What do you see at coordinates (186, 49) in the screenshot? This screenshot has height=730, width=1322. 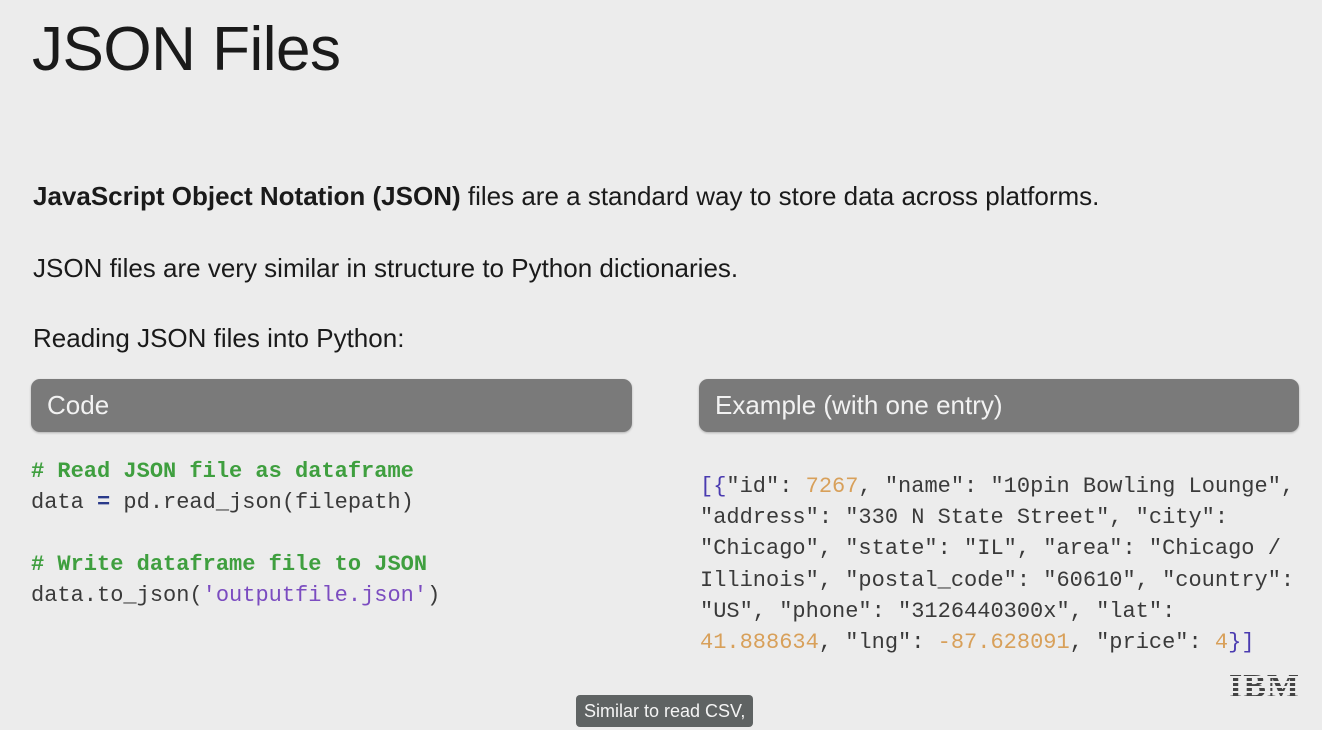 I see `slide-title: JSON Files` at bounding box center [186, 49].